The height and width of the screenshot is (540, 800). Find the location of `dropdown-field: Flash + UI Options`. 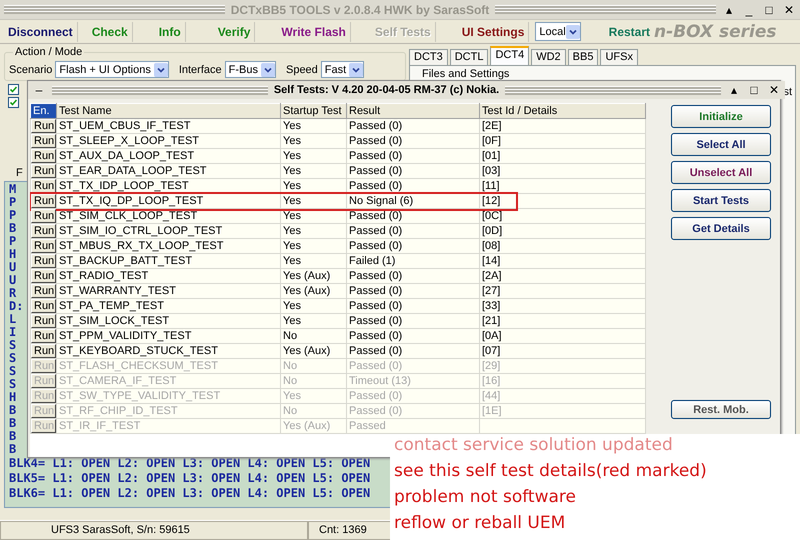

dropdown-field: Flash + UI Options is located at coordinates (112, 69).